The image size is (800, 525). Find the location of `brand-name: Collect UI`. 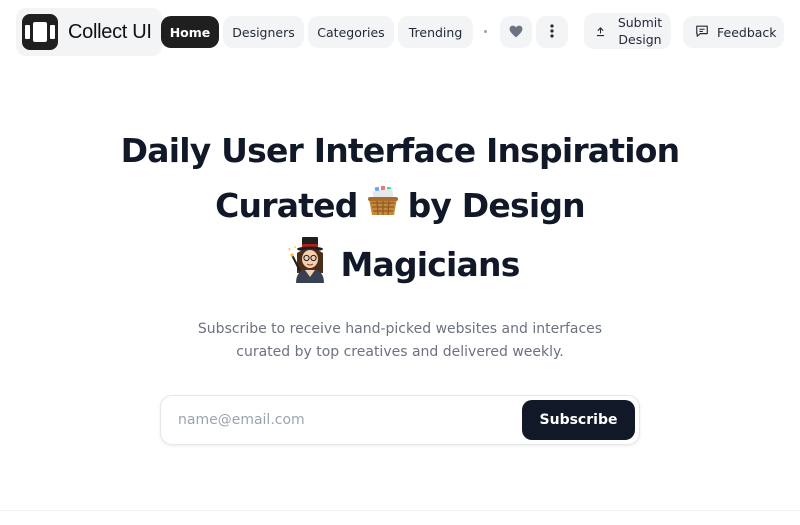

brand-name: Collect UI is located at coordinates (110, 31).